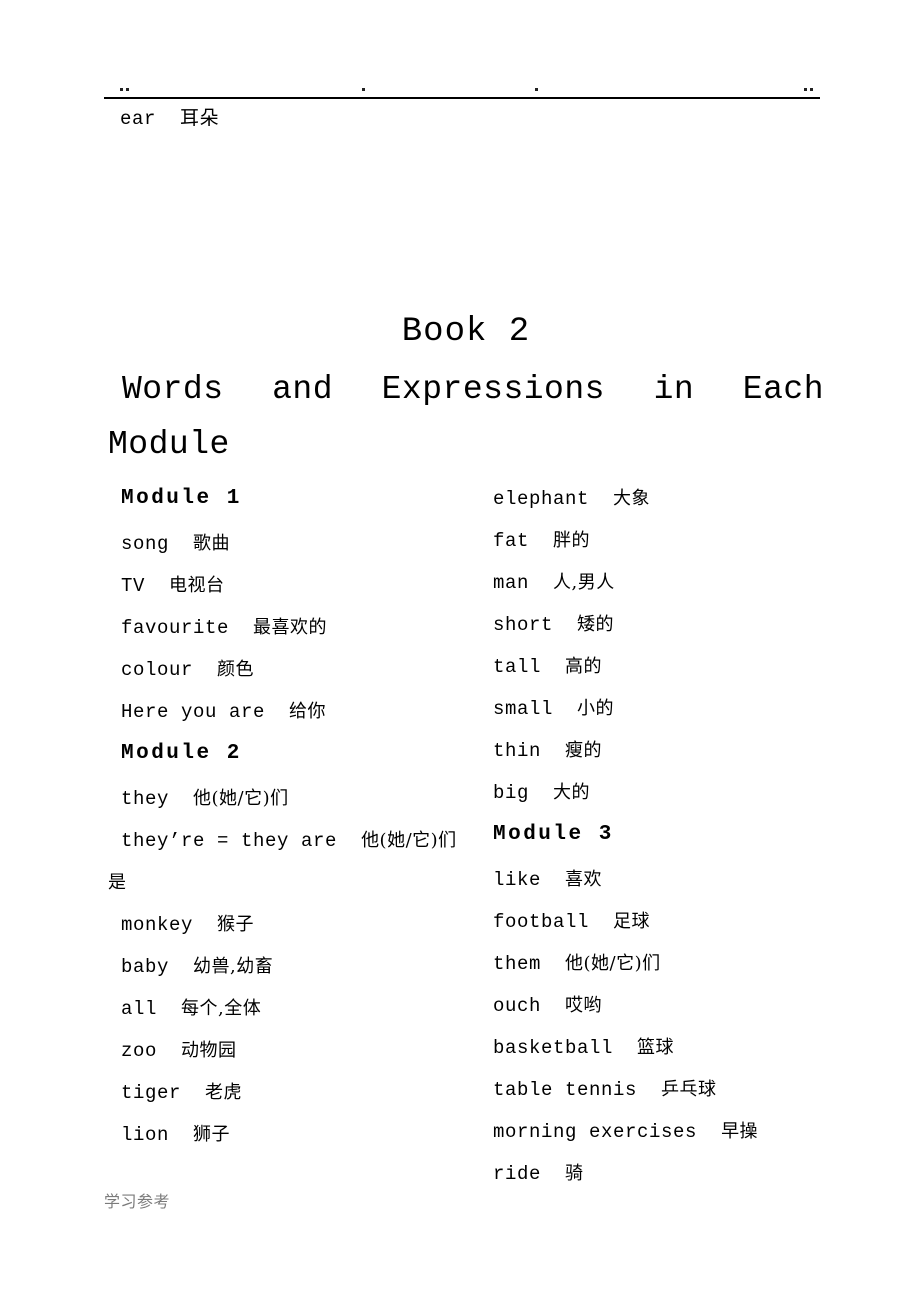  Describe the element at coordinates (665, 499) in the screenshot. I see `vocabulary-entry: elephant 大象` at that location.